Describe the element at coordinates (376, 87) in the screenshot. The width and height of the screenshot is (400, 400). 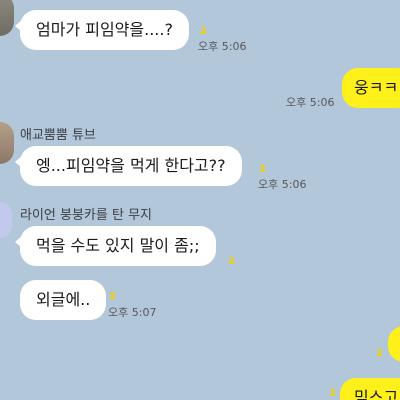
I see `message-text: 웅ㅋㅋ` at that location.